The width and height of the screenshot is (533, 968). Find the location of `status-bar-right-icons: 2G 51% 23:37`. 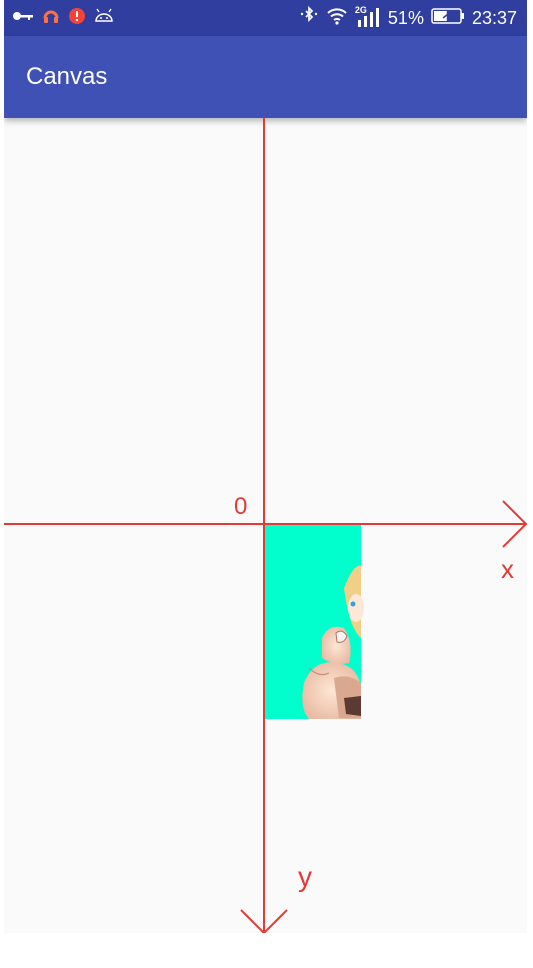

status-bar-right-icons: 2G 51% 23:37 is located at coordinates (408, 18).